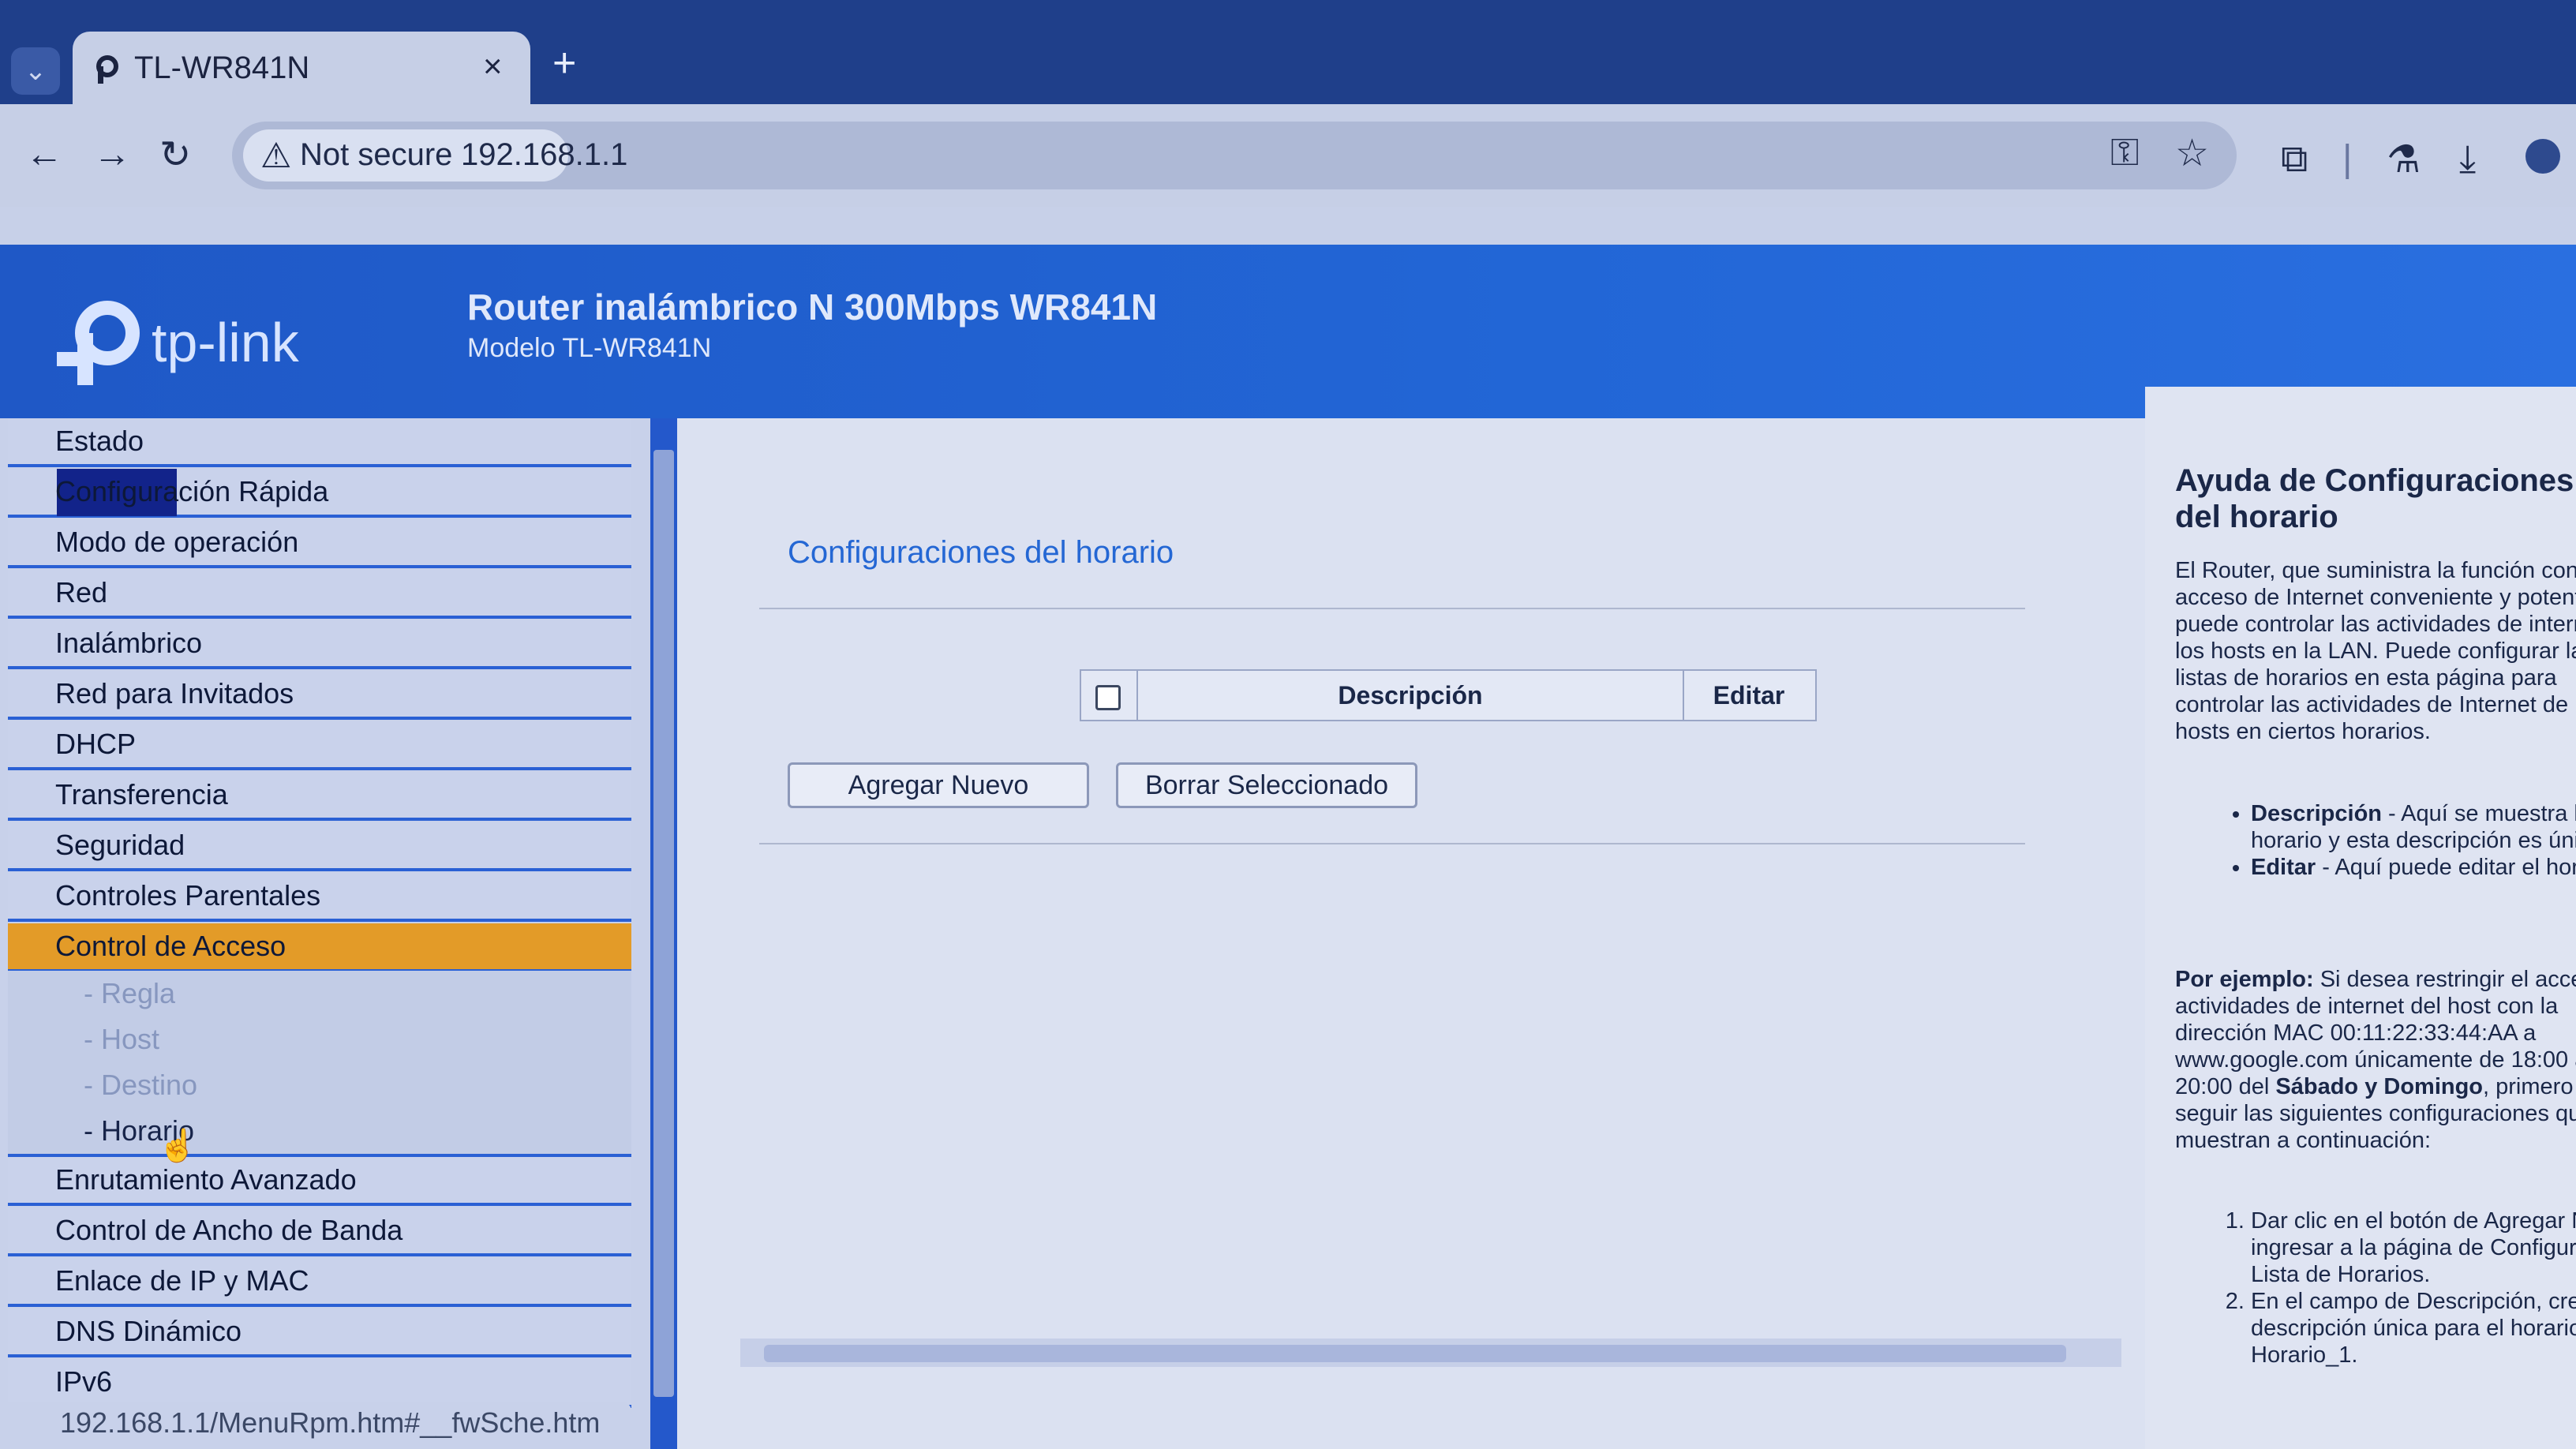 The image size is (2576, 1449). I want to click on browser-tab: TL-WR841N ×, so click(301, 71).